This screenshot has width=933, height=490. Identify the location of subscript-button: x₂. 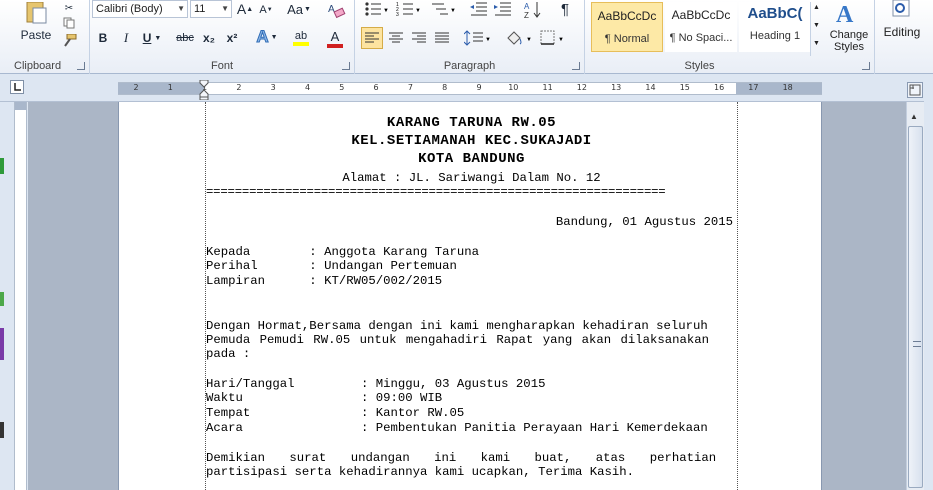
(209, 38).